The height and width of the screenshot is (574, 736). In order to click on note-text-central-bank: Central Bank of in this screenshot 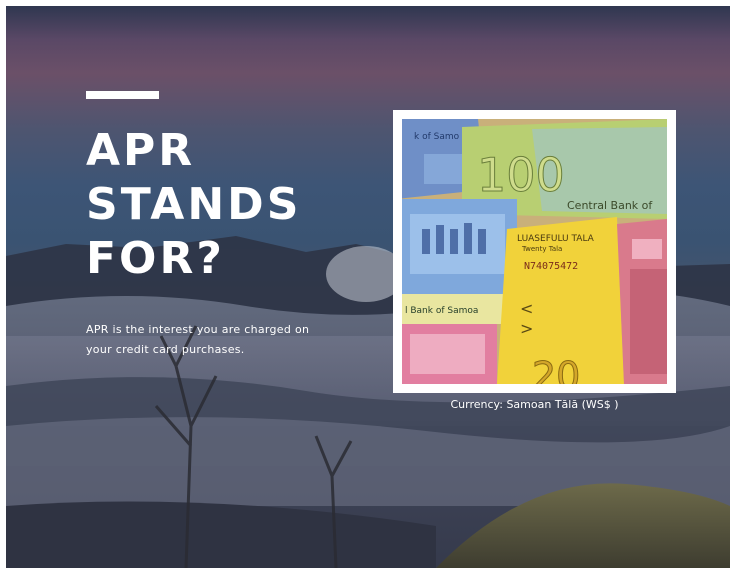, I will do `click(610, 205)`.